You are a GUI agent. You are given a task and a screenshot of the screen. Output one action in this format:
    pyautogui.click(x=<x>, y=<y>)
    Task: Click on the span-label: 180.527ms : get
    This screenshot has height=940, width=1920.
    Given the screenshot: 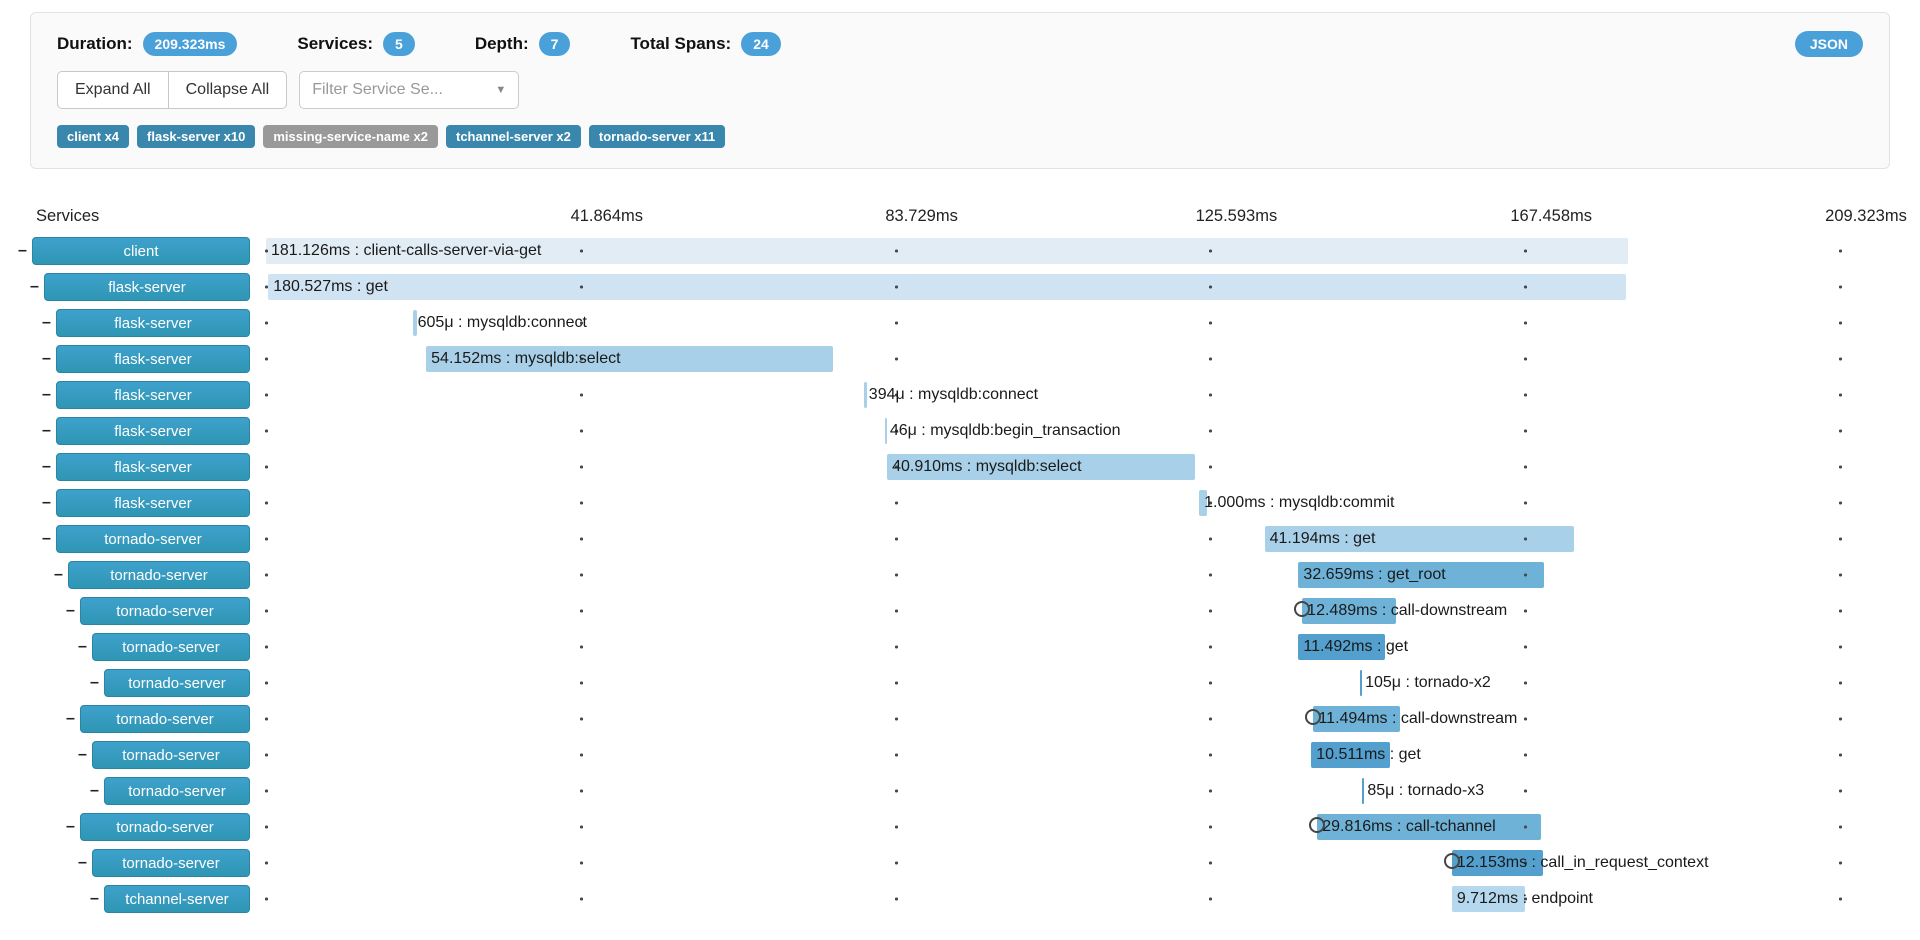 What is the action you would take?
    pyautogui.click(x=330, y=286)
    